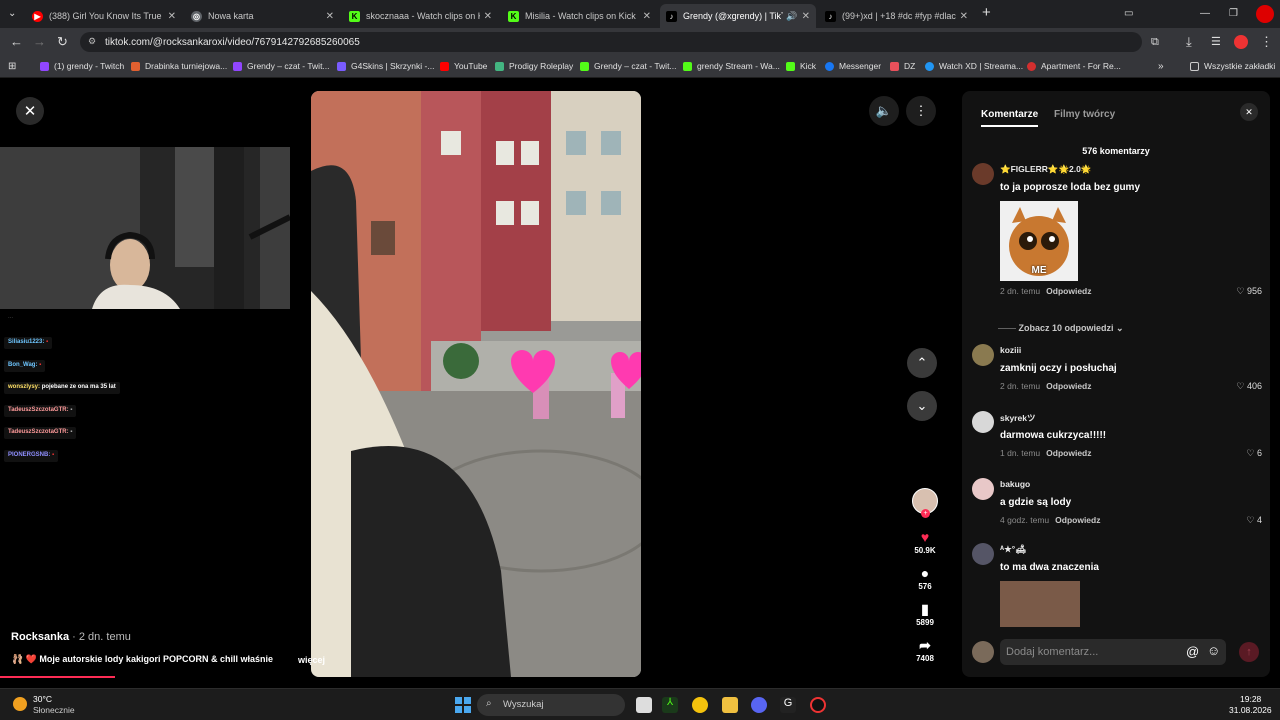 The height and width of the screenshot is (720, 1280). I want to click on comment-author: ᴬ★°🛋, so click(1013, 549).